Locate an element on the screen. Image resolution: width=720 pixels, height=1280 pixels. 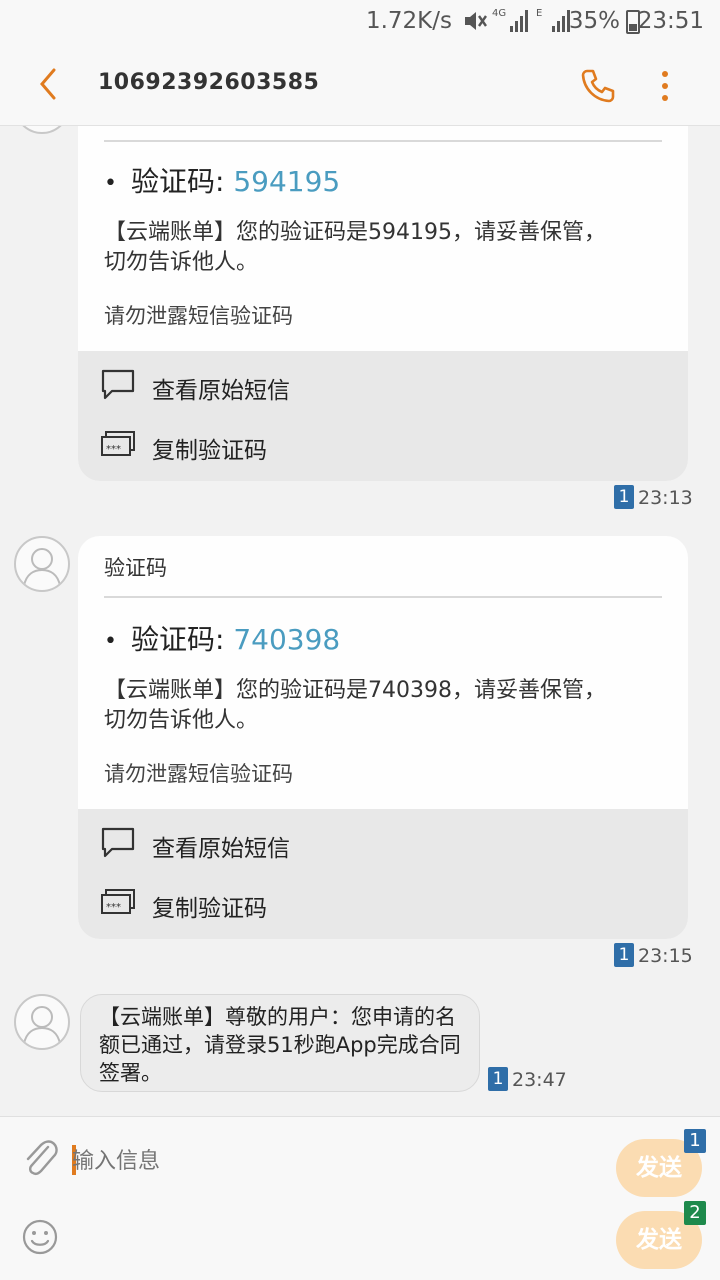
message-time: 23:13 is located at coordinates (665, 498).